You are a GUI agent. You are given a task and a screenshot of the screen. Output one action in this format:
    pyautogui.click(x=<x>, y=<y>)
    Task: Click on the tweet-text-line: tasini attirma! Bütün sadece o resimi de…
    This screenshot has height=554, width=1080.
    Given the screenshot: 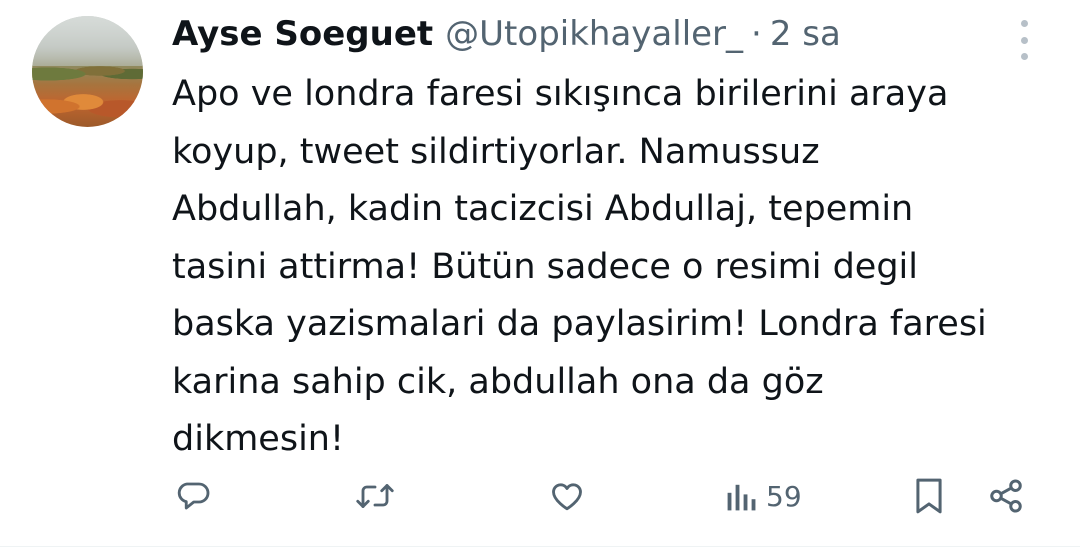 What is the action you would take?
    pyautogui.click(x=545, y=266)
    